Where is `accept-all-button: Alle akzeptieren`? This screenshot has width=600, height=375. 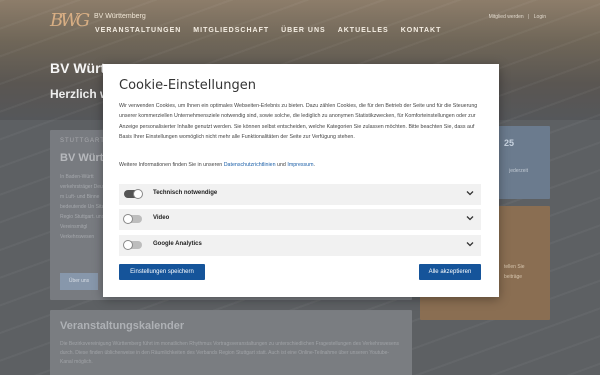 accept-all-button: Alle akzeptieren is located at coordinates (450, 272).